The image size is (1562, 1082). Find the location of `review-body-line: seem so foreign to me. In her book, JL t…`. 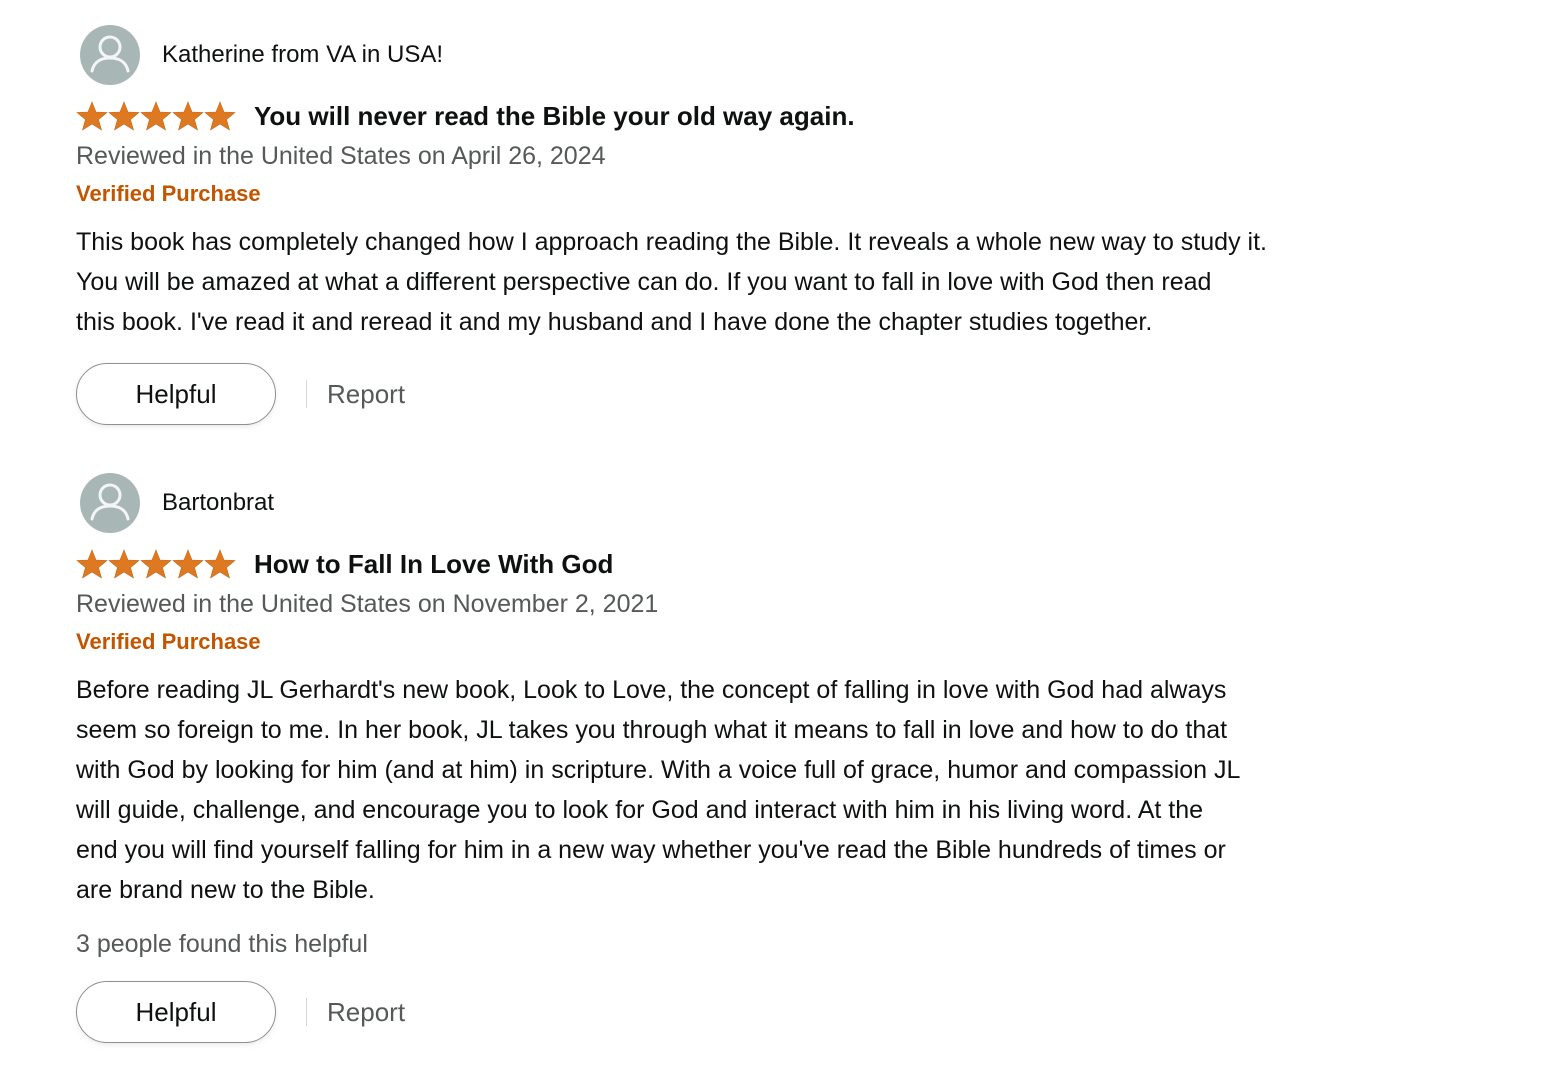

review-body-line: seem so foreign to me. In her book, JL t… is located at coordinates (652, 730).